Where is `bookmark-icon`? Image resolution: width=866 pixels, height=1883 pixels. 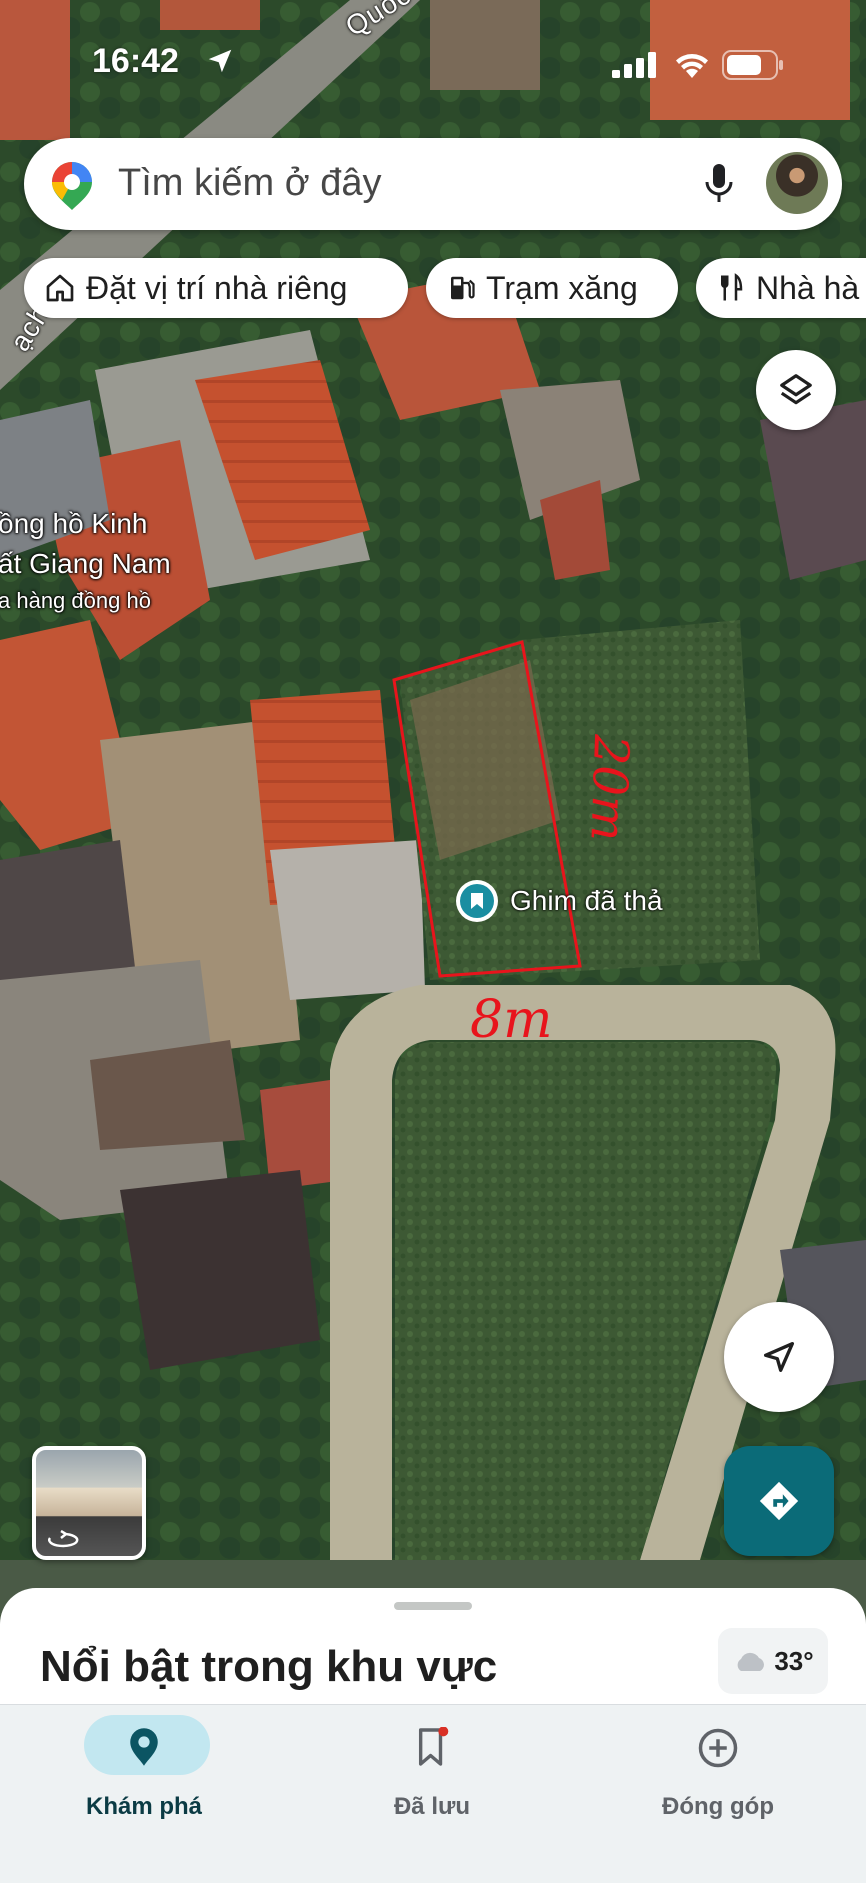
bookmark-icon is located at coordinates (433, 1746).